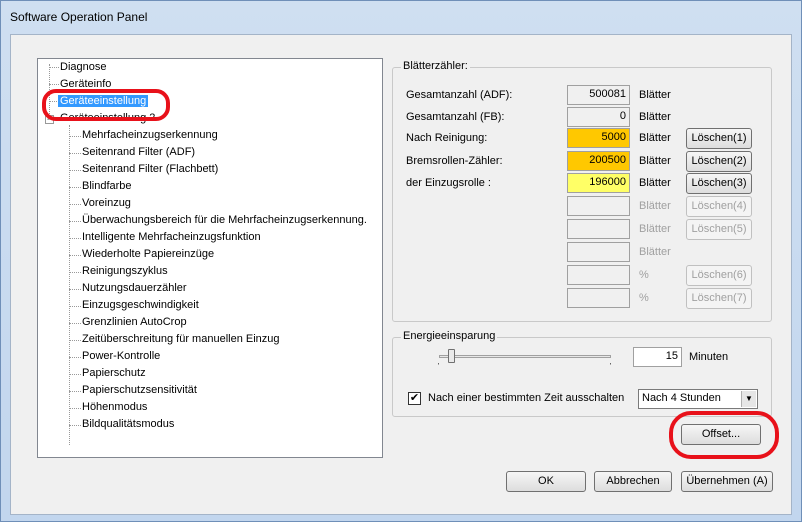 The width and height of the screenshot is (802, 522). Describe the element at coordinates (526, 398) in the screenshot. I see `auto-power-off-label: Nach einer bestimmten Zeit ausschalten` at that location.